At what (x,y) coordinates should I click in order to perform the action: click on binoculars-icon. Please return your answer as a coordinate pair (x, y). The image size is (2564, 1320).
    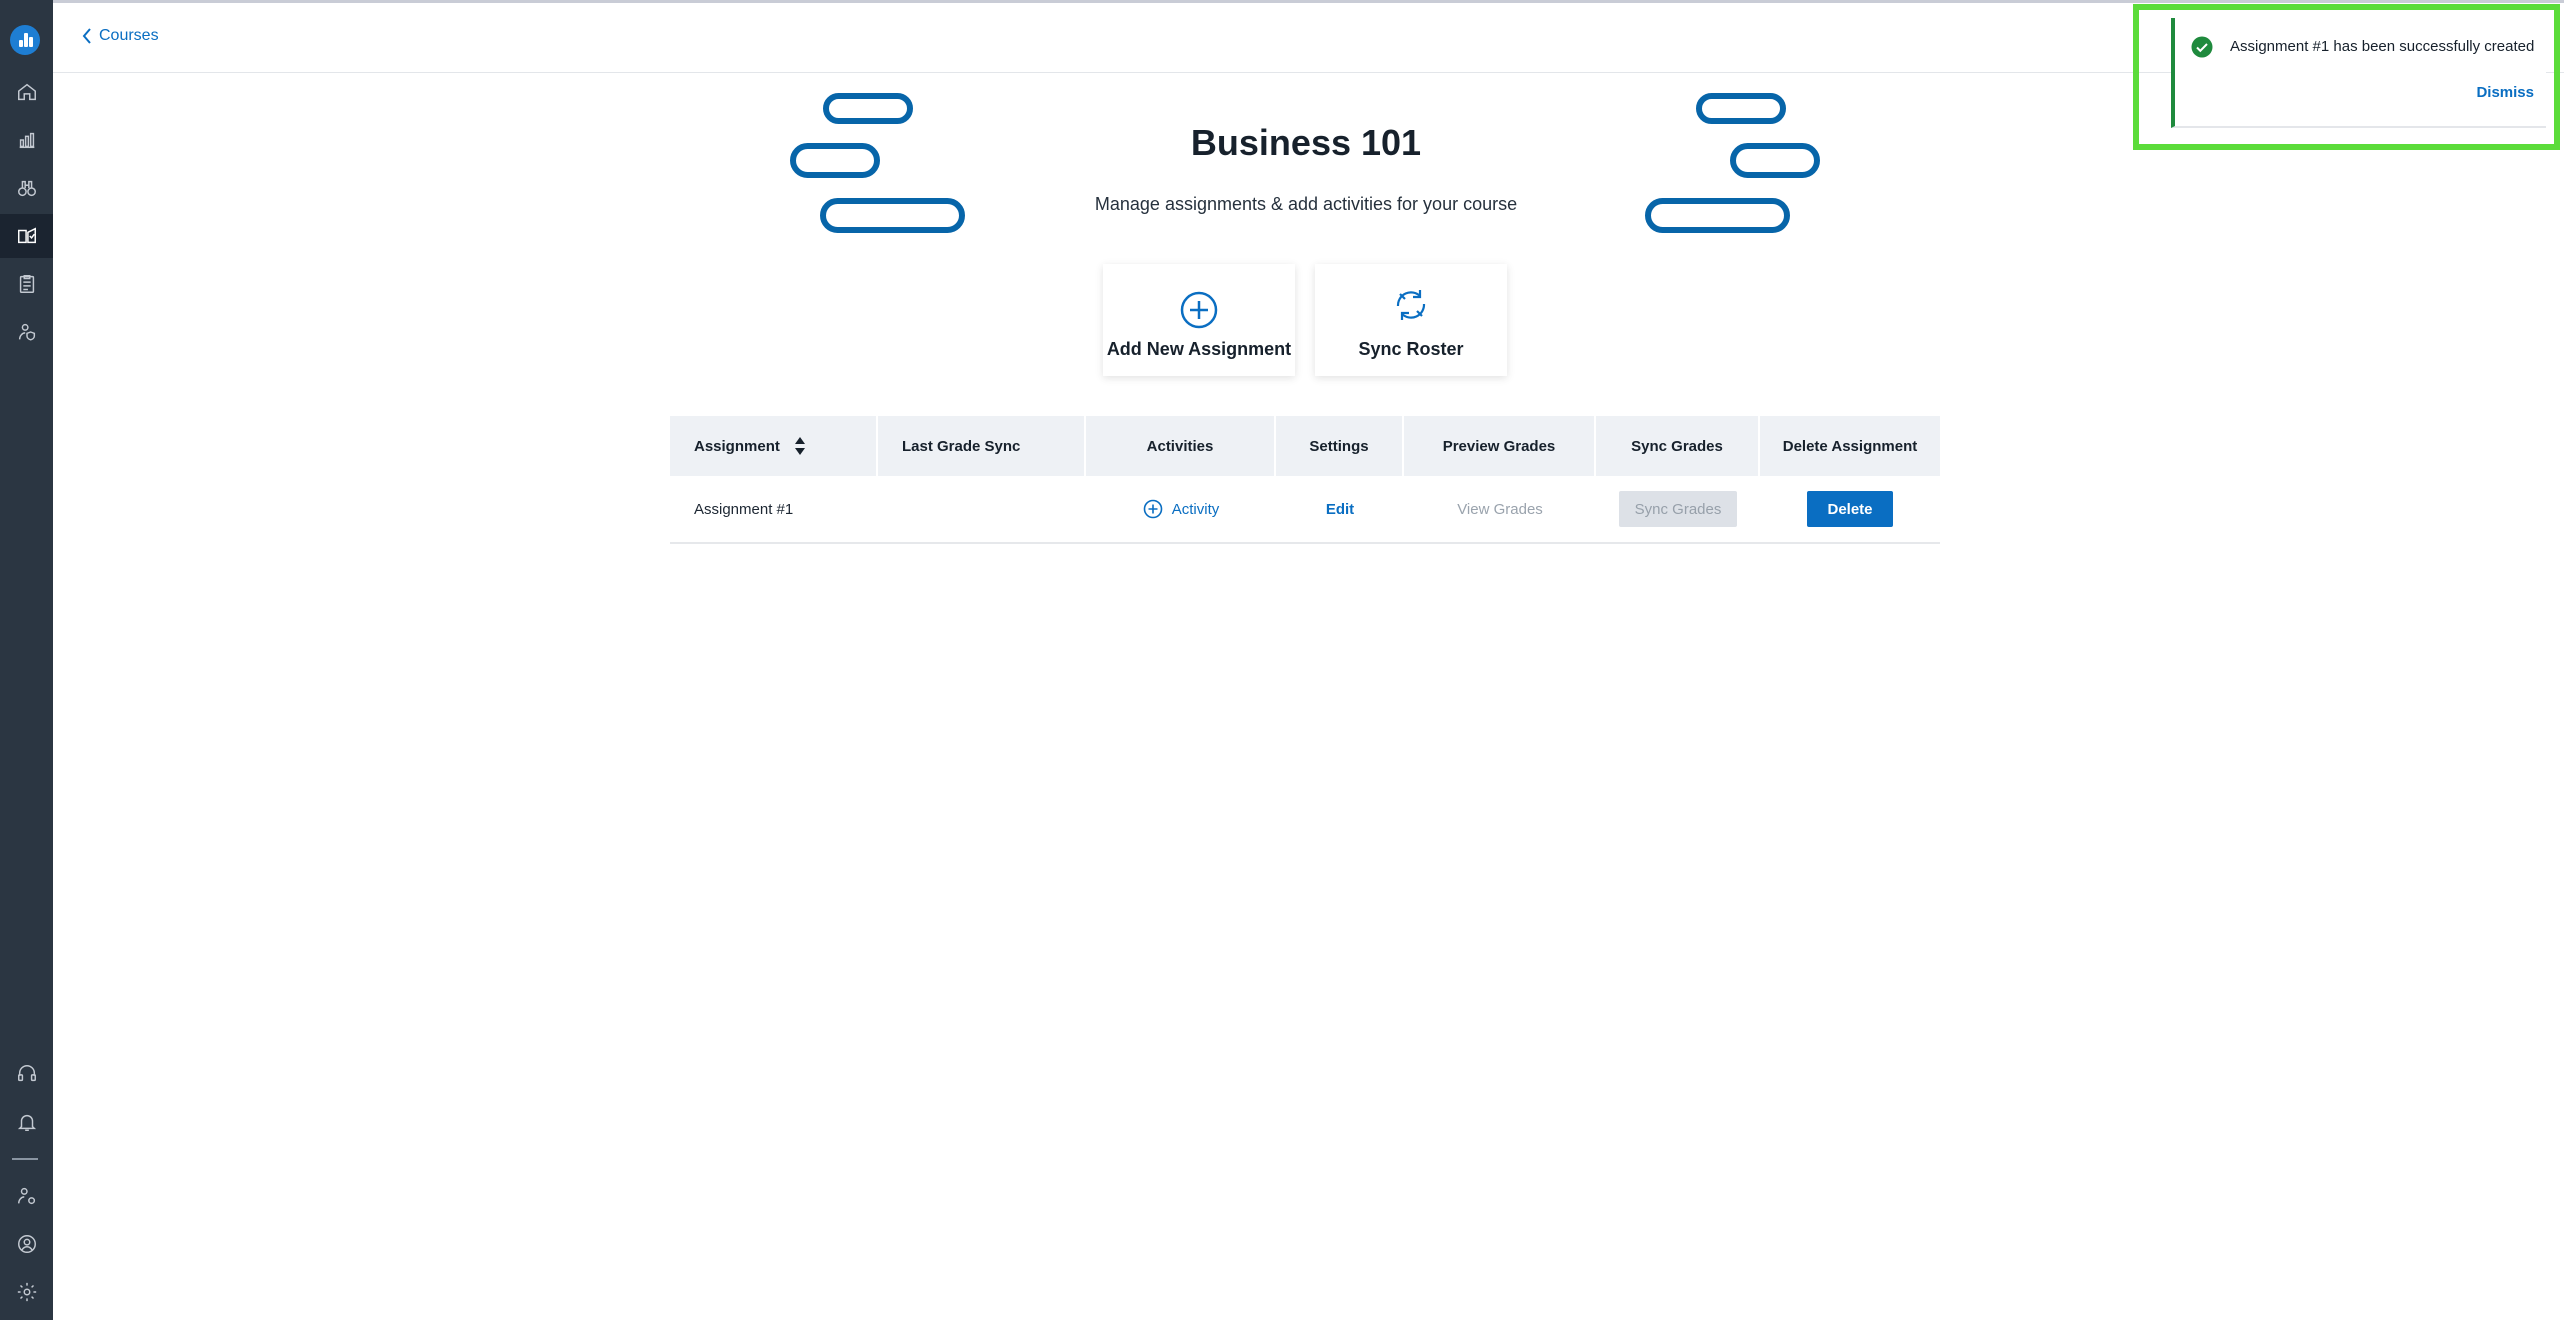
    Looking at the image, I should click on (26, 188).